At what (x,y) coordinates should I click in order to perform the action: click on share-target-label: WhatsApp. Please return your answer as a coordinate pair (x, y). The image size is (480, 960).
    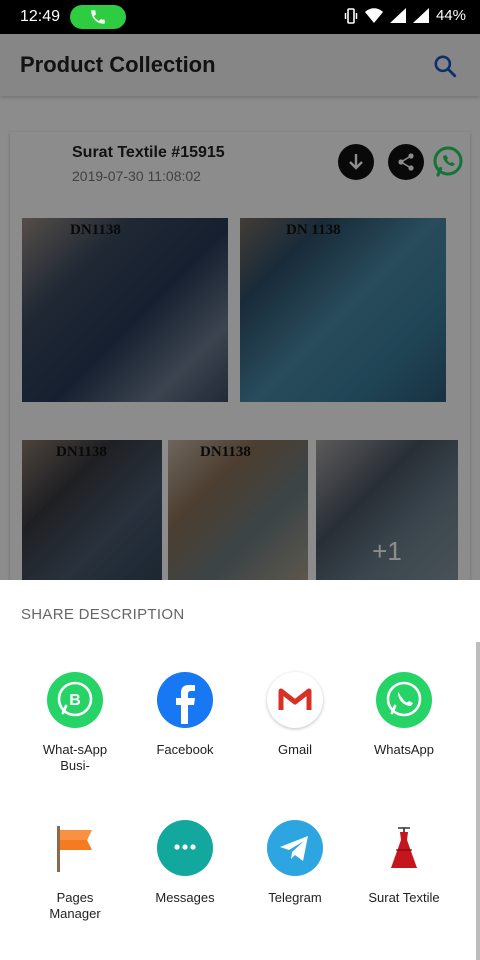
    Looking at the image, I should click on (404, 749).